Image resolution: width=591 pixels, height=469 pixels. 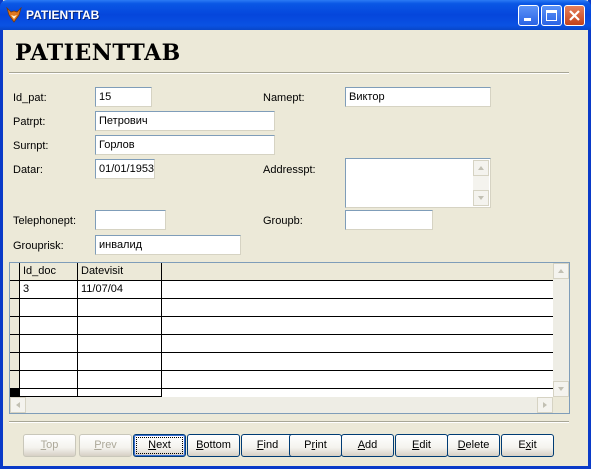 What do you see at coordinates (15, 272) in the screenshot?
I see `grid-header-indicator` at bounding box center [15, 272].